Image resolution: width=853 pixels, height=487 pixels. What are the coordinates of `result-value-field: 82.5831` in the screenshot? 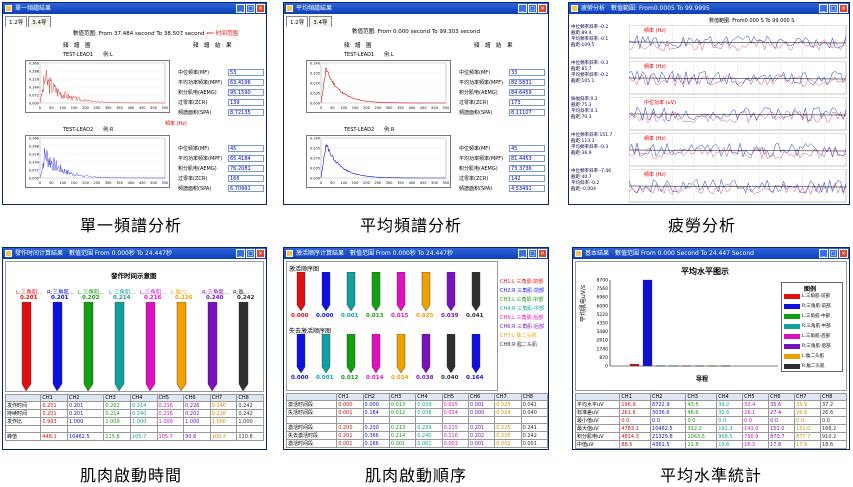 It's located at (527, 82).